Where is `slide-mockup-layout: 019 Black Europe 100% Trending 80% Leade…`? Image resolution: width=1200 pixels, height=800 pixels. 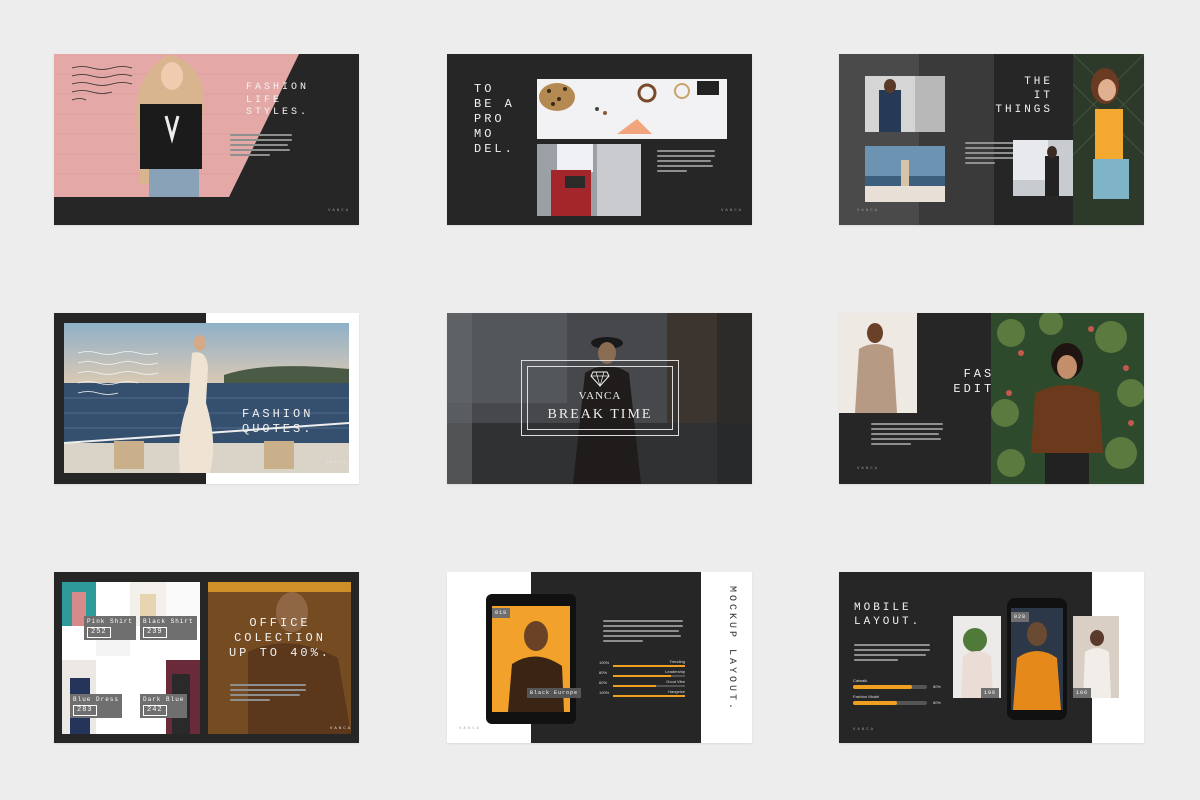
slide-mockup-layout: 019 Black Europe 100% Trending 80% Leade… is located at coordinates (599, 657).